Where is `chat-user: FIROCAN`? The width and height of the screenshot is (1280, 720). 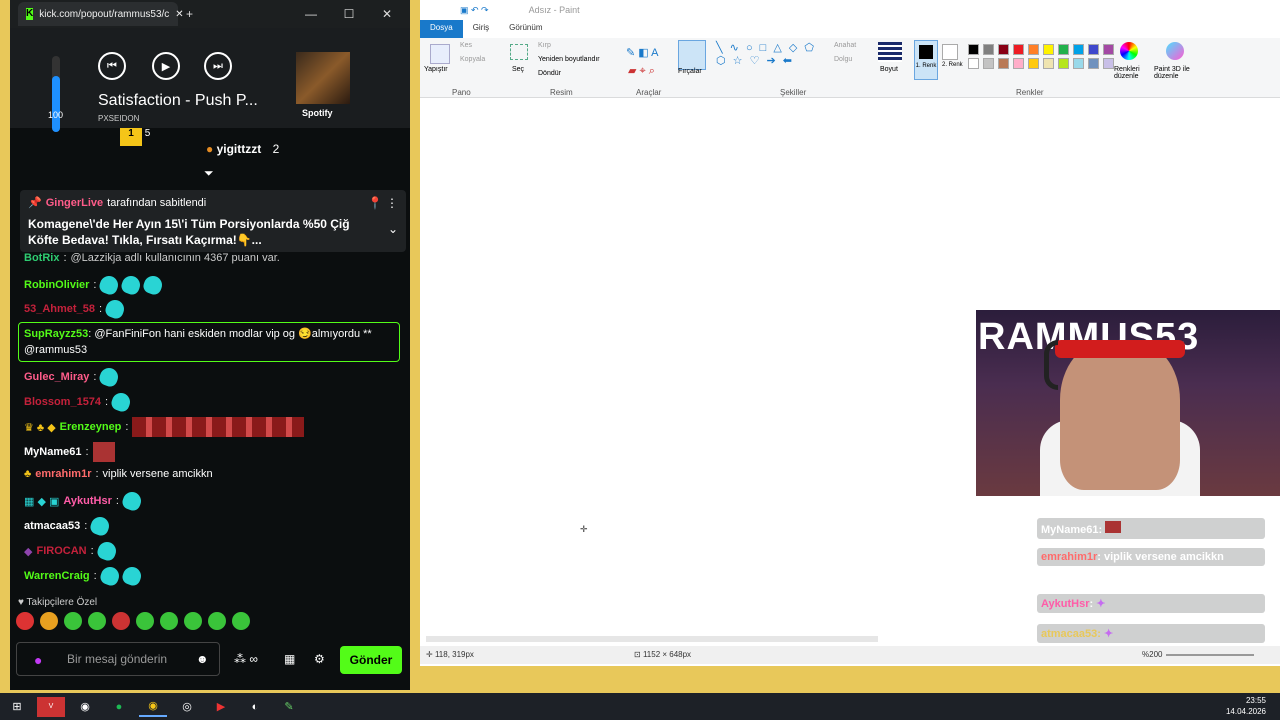
chat-user: FIROCAN is located at coordinates (61, 551).